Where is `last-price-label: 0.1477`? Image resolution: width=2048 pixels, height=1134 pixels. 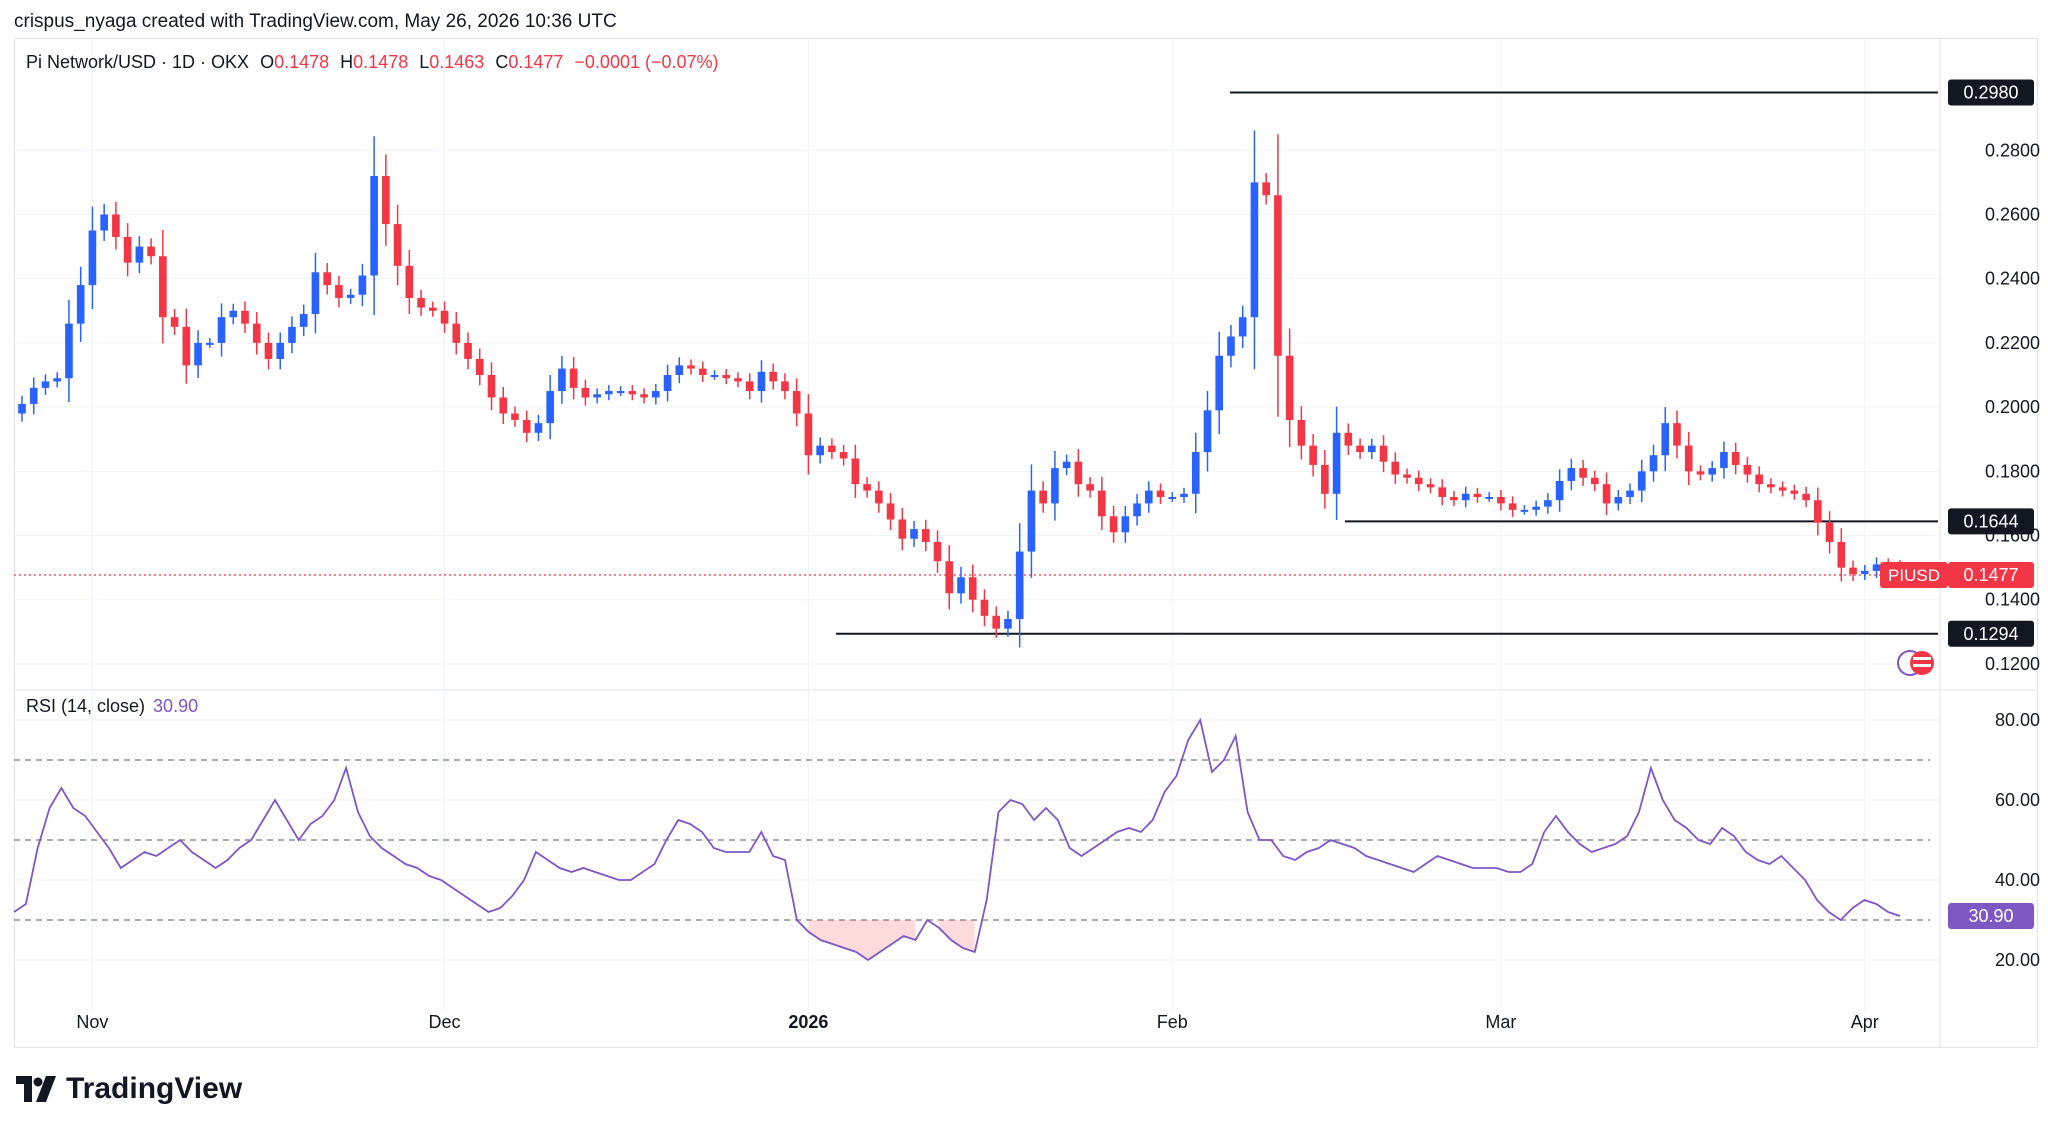
last-price-label: 0.1477 is located at coordinates (1990, 575).